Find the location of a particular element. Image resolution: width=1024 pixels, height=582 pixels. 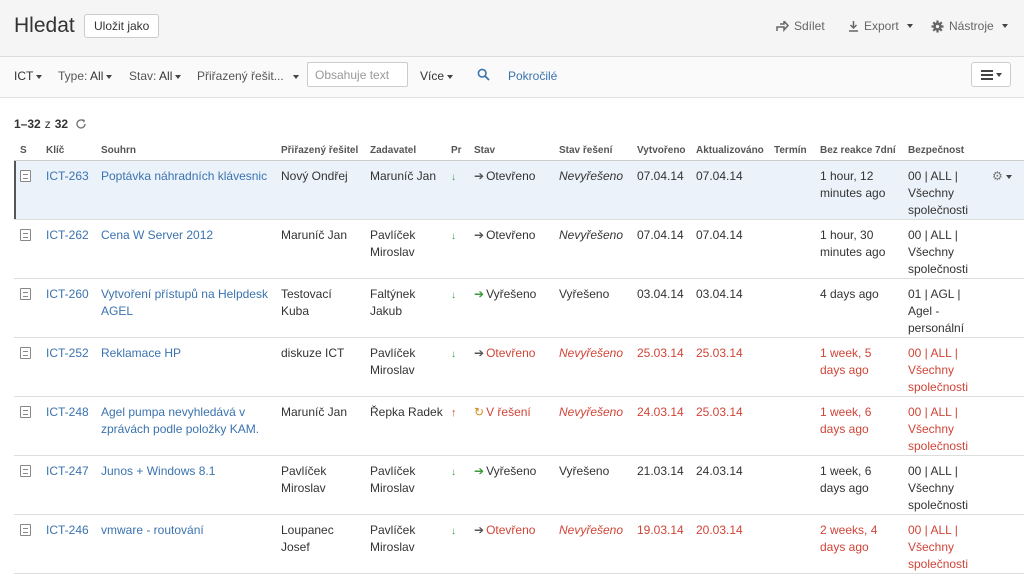

column-header: S is located at coordinates (27, 151).